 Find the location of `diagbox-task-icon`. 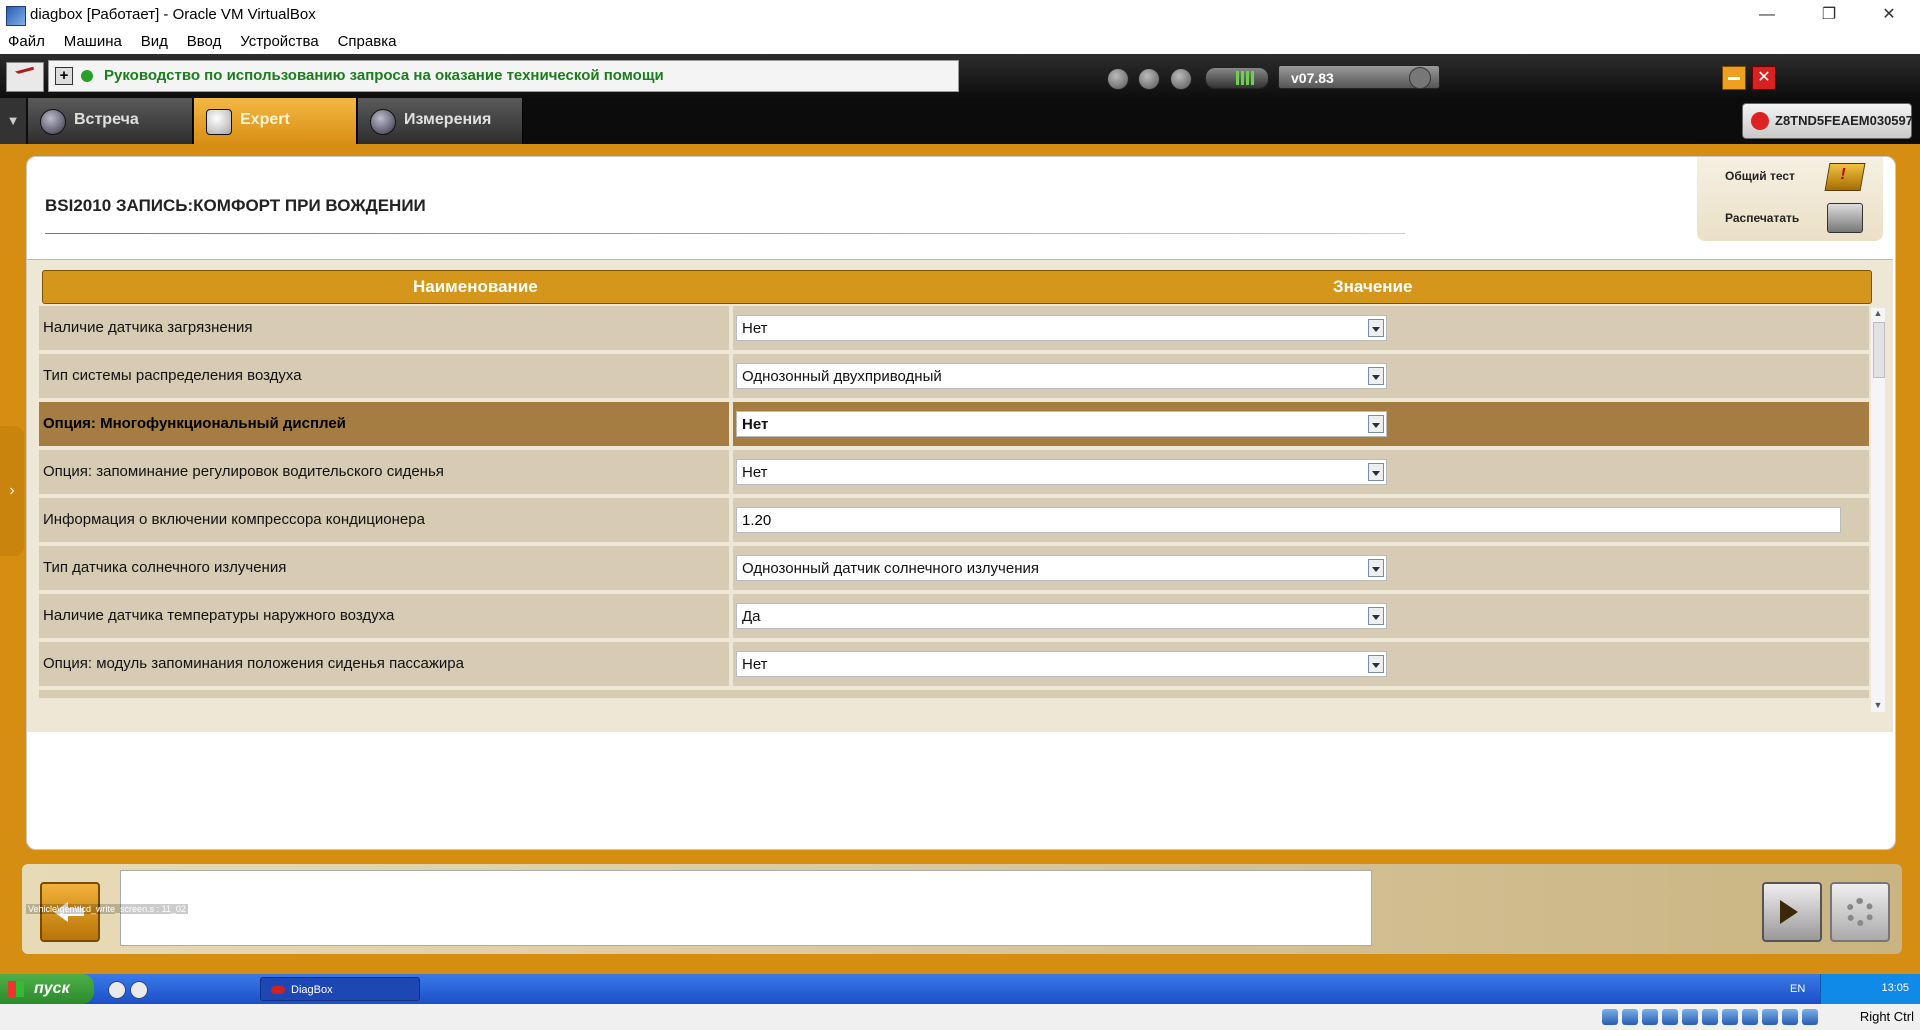

diagbox-task-icon is located at coordinates (278, 990).